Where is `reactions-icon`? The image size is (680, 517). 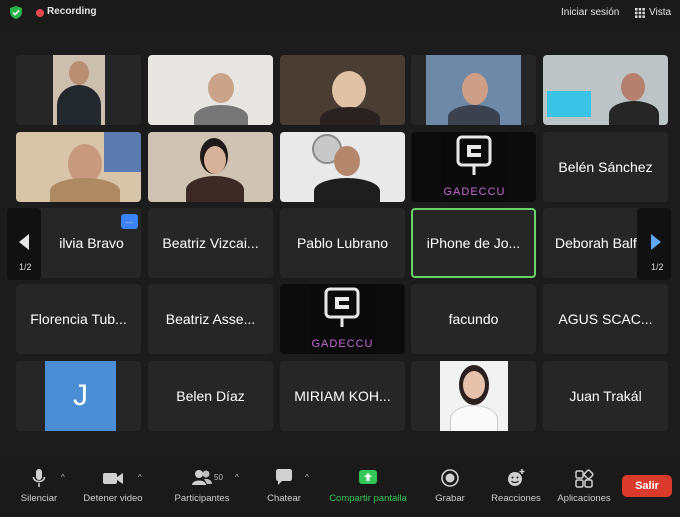 reactions-icon is located at coordinates (516, 477).